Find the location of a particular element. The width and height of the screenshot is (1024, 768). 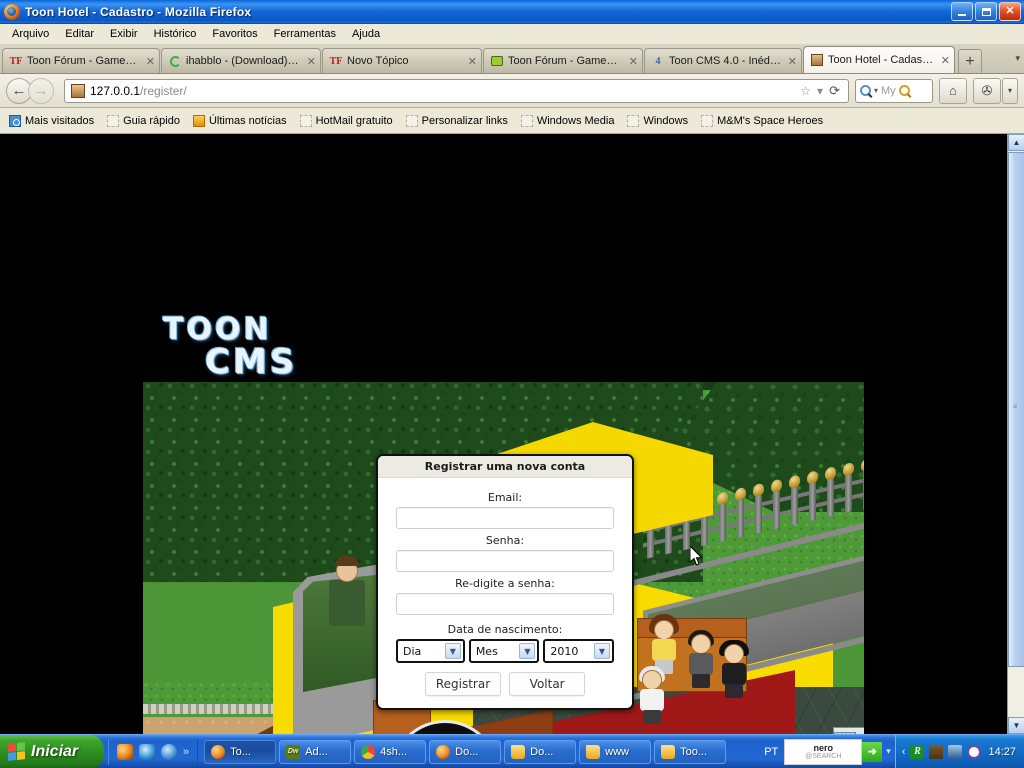

bookmark-star-icon: ☆ is located at coordinates (805, 91).